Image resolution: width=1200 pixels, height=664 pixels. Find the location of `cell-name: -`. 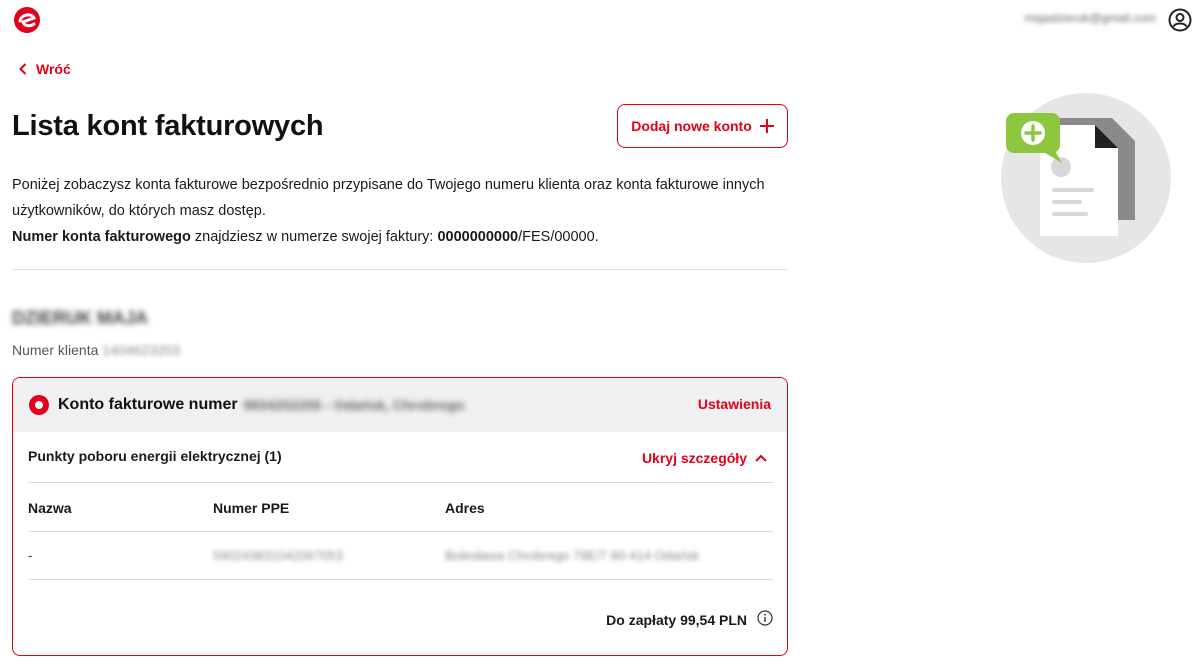

cell-name: - is located at coordinates (30, 555).